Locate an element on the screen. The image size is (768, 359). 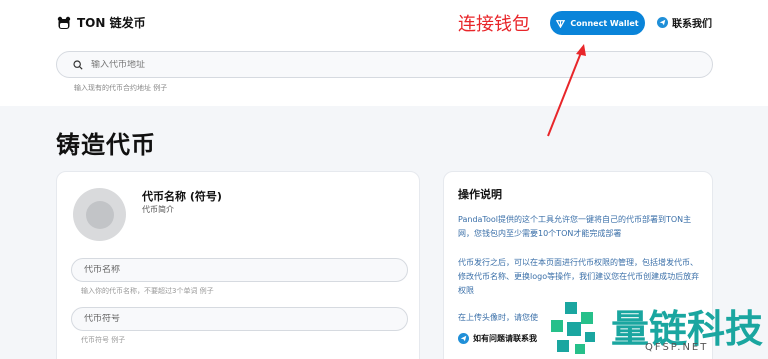
instructions-contact-link: 如有问题请联系我 is located at coordinates (497, 338).